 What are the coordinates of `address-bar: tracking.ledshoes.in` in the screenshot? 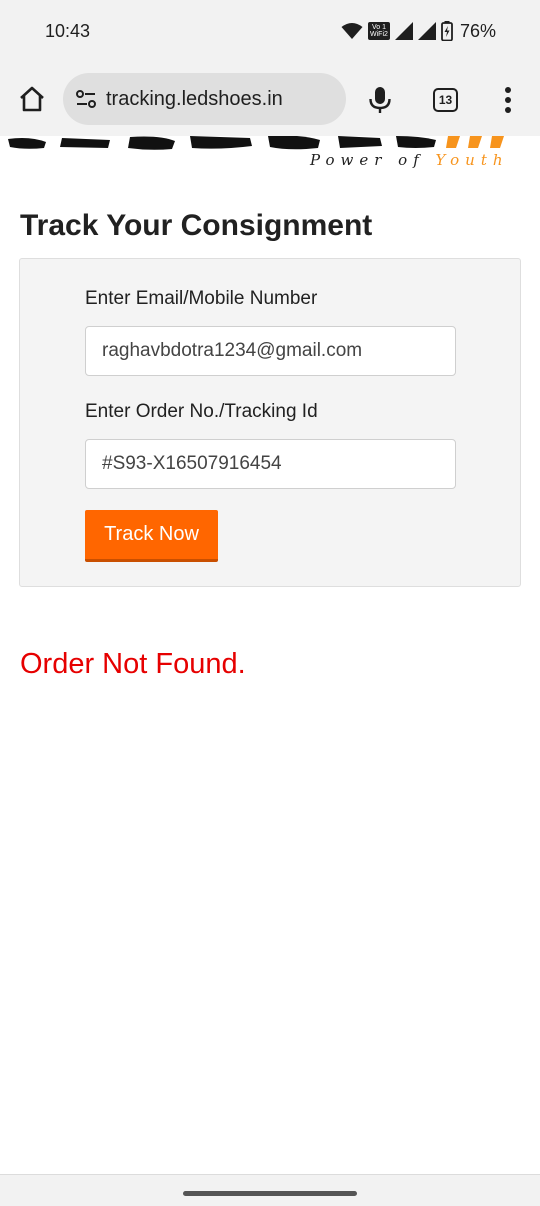 It's located at (204, 99).